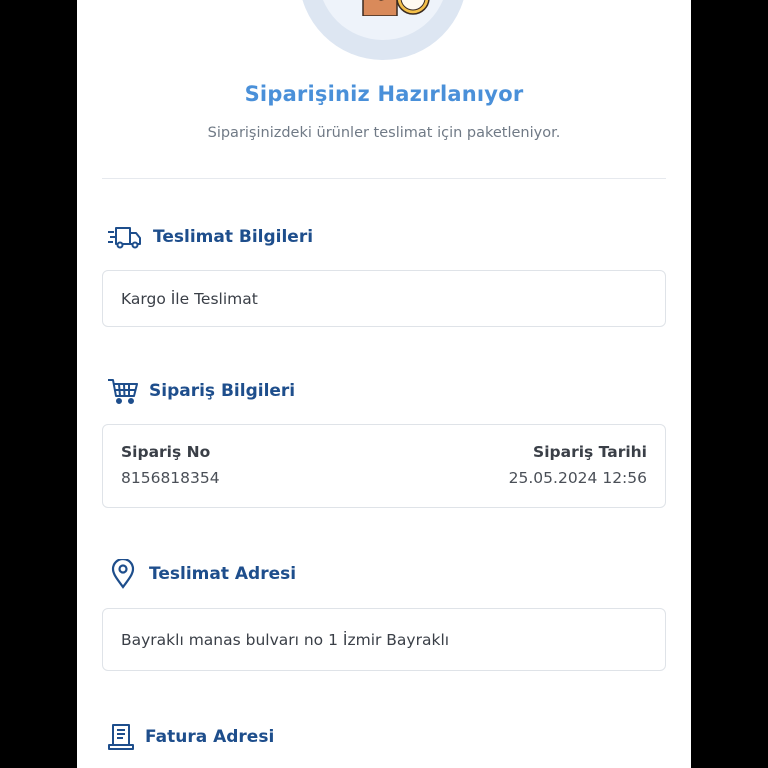 This screenshot has height=768, width=768. What do you see at coordinates (384, 94) in the screenshot?
I see `status-title: Siparişiniz Hazırlanıyor` at bounding box center [384, 94].